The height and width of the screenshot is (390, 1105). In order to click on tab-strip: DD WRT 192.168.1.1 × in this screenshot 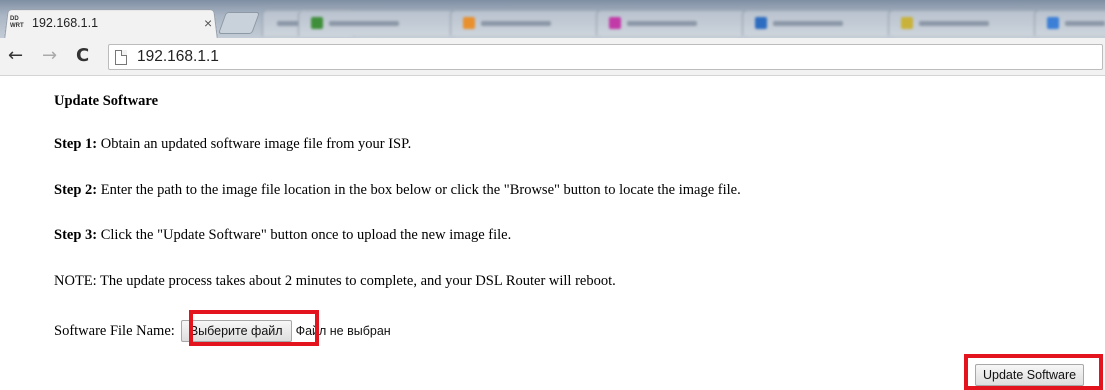, I will do `click(552, 19)`.